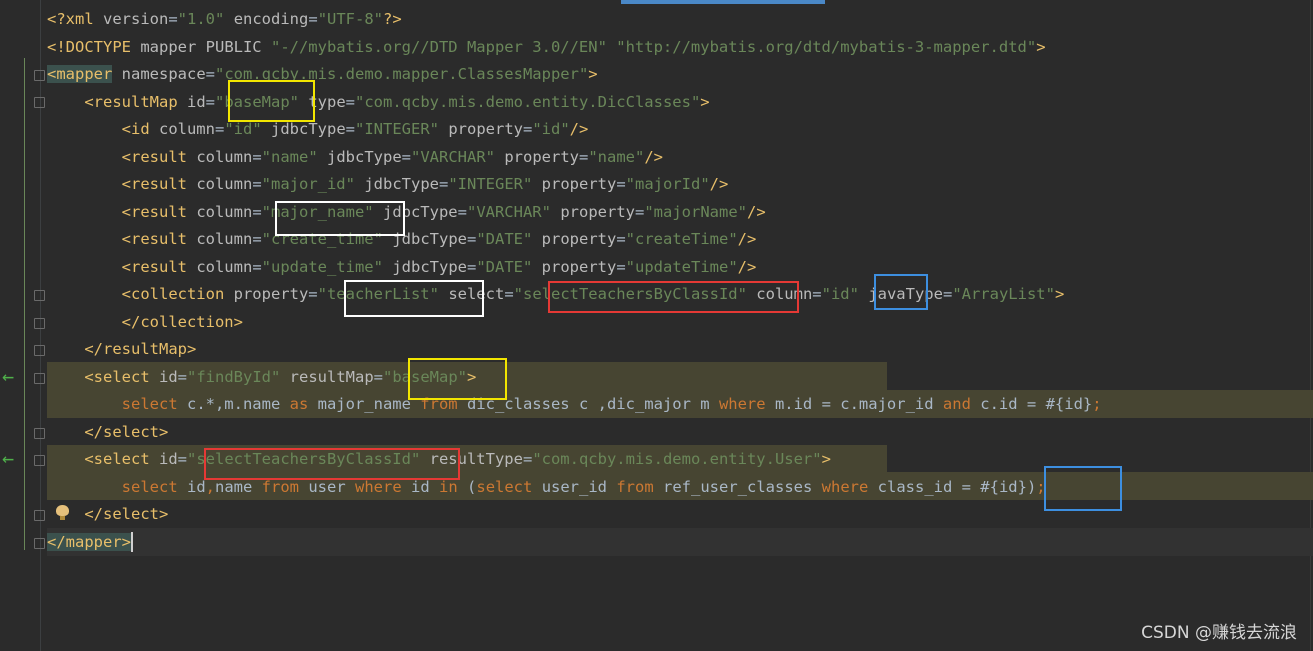 The height and width of the screenshot is (651, 1313). What do you see at coordinates (196, 101) in the screenshot?
I see `code-token: id` at bounding box center [196, 101].